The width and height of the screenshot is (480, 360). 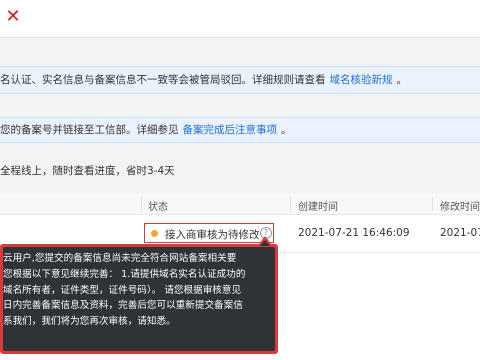 I want to click on table-header: 状态 创建时间 修改时间, so click(x=240, y=204).